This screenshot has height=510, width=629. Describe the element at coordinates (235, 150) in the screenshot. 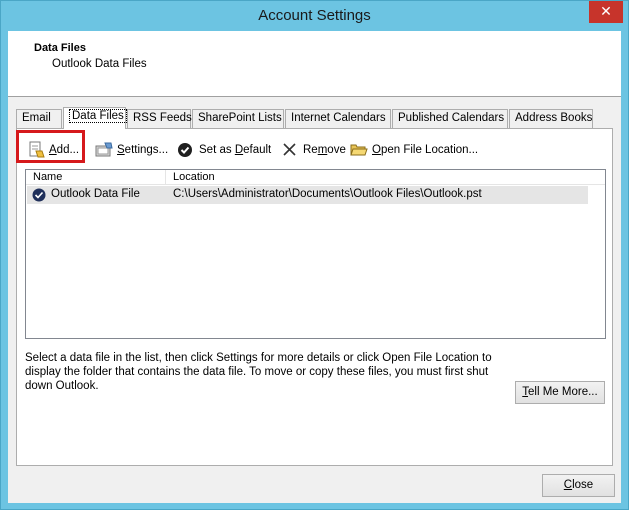

I see `set-as-default-label: Set as Default` at that location.